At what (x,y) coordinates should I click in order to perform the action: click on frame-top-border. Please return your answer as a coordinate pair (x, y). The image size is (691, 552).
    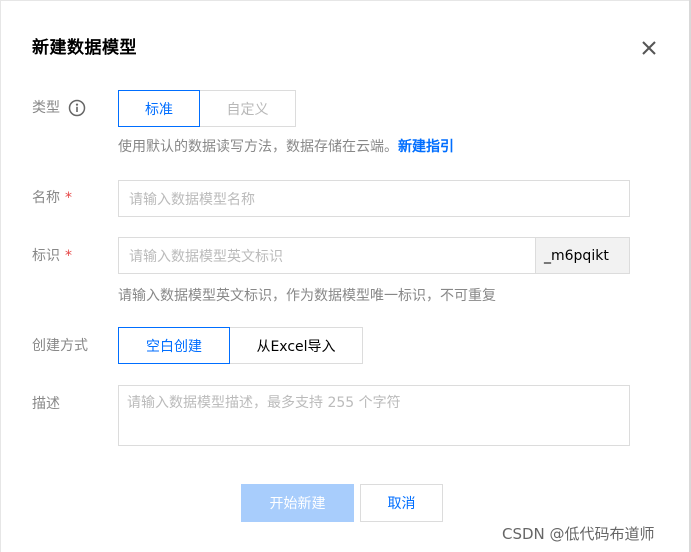
    Looking at the image, I should click on (345, 0).